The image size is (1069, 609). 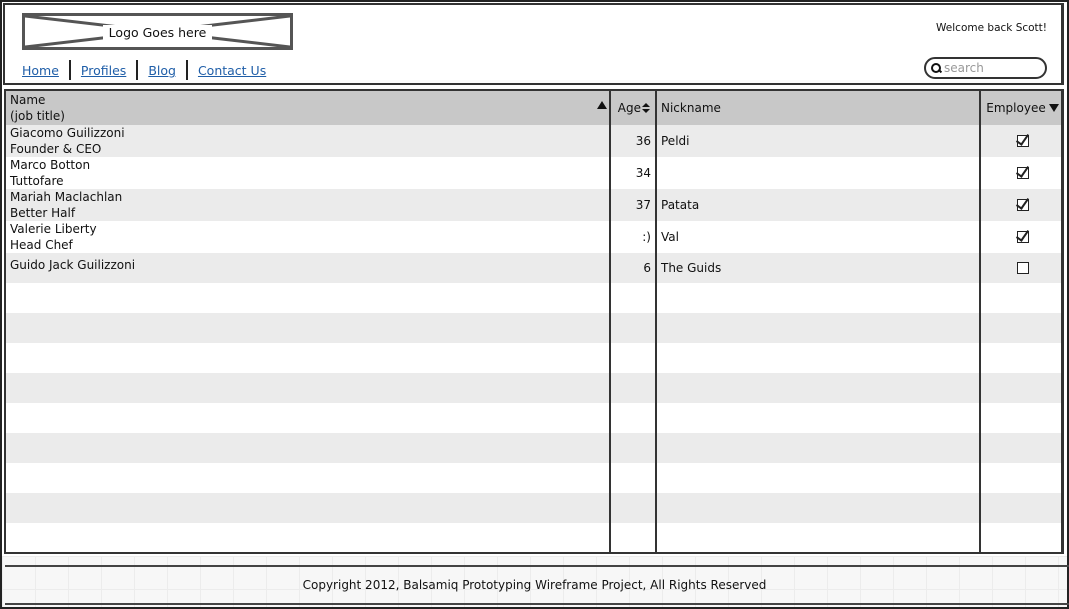 I want to click on cell-name: Giacomo Guilizzoni Founder & CEO, so click(x=307, y=141).